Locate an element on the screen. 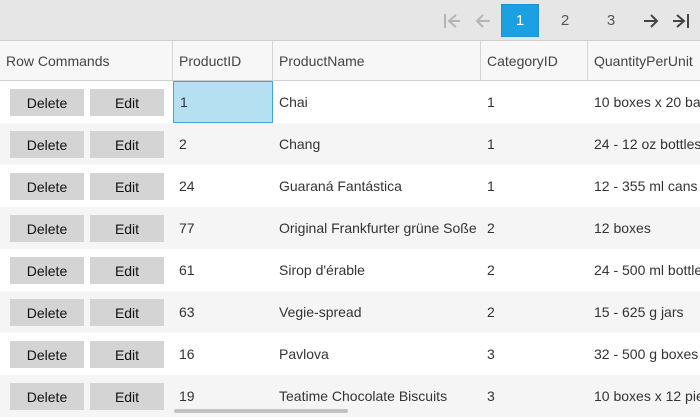 The image size is (700, 420). cell-product-id: 16 is located at coordinates (226, 354).